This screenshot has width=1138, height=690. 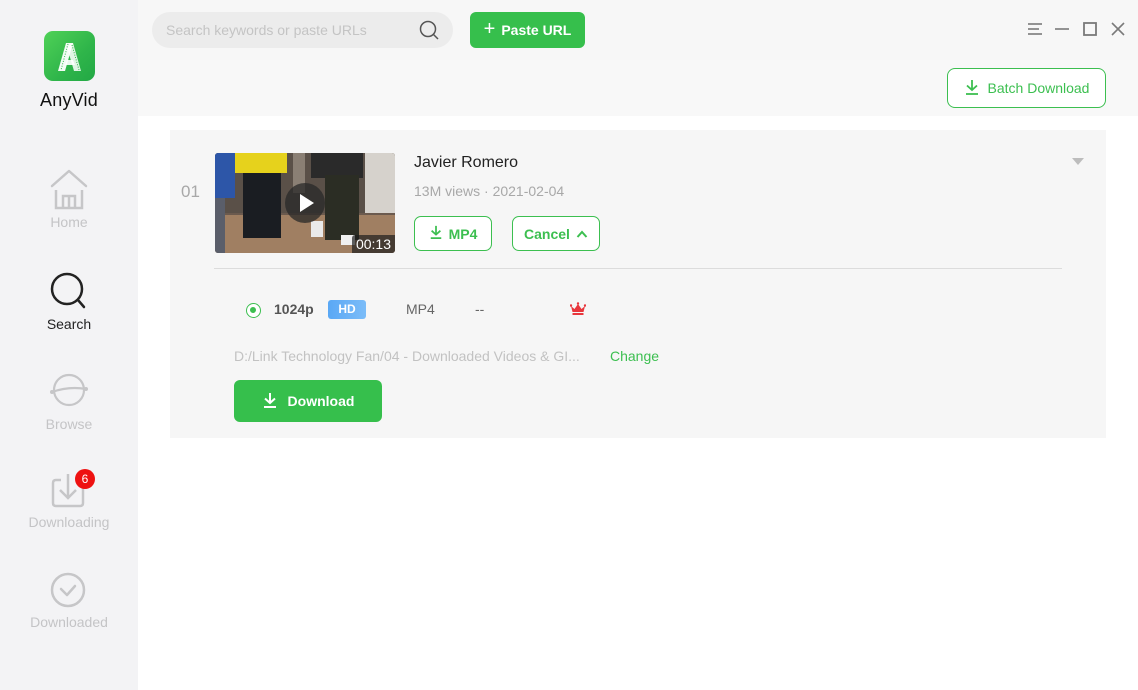 What do you see at coordinates (1090, 29) in the screenshot?
I see `maximize-icon` at bounding box center [1090, 29].